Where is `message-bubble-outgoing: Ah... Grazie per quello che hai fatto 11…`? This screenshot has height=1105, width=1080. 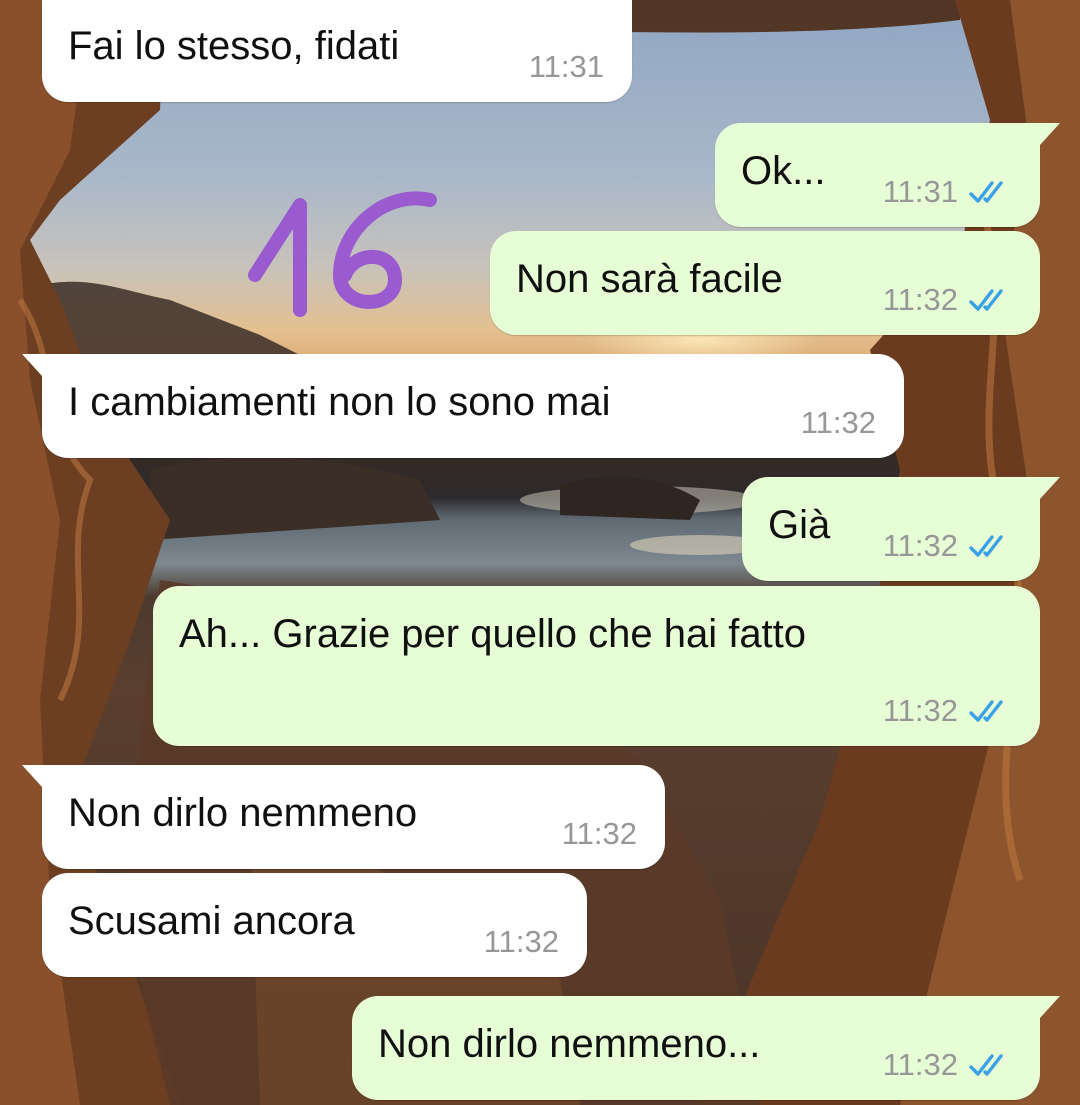 message-bubble-outgoing: Ah... Grazie per quello che hai fatto 11… is located at coordinates (596, 666).